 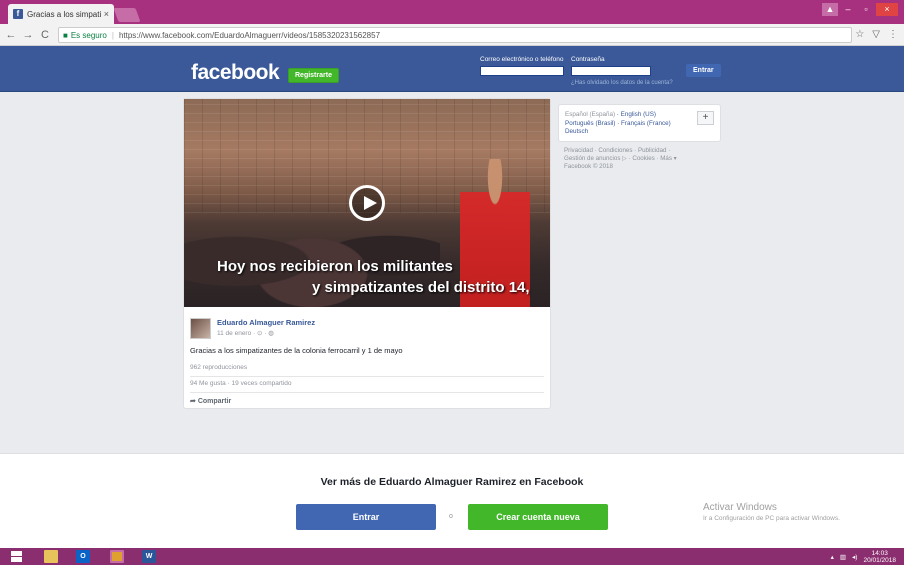 I want to click on word-icon: W, so click(x=149, y=556).